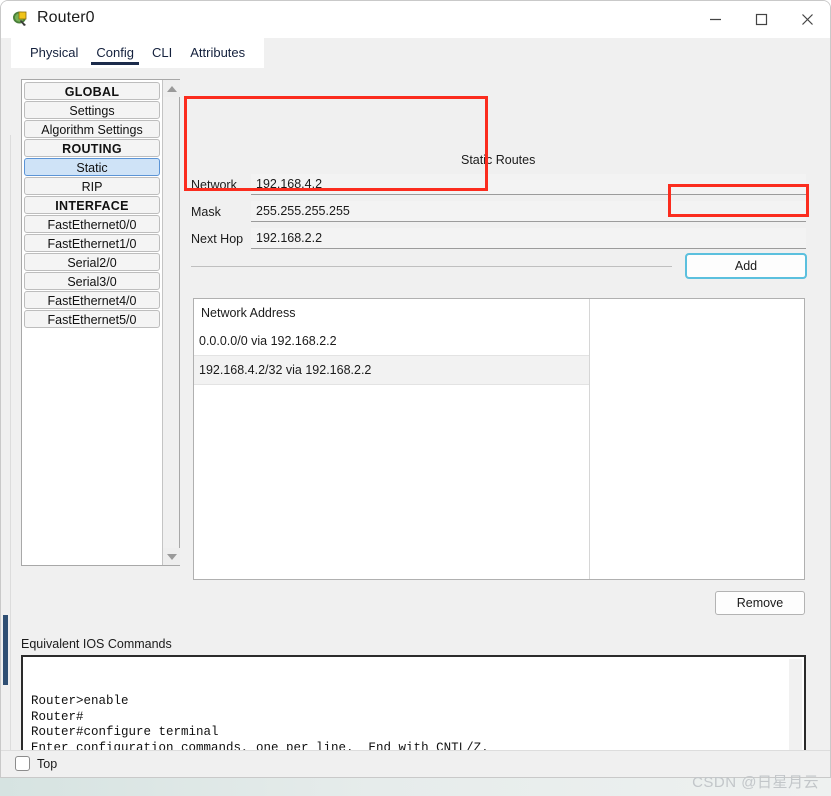 The width and height of the screenshot is (831, 796). I want to click on list-item: 0.0.0.0/0 via 192.168.2.2, so click(391, 341).